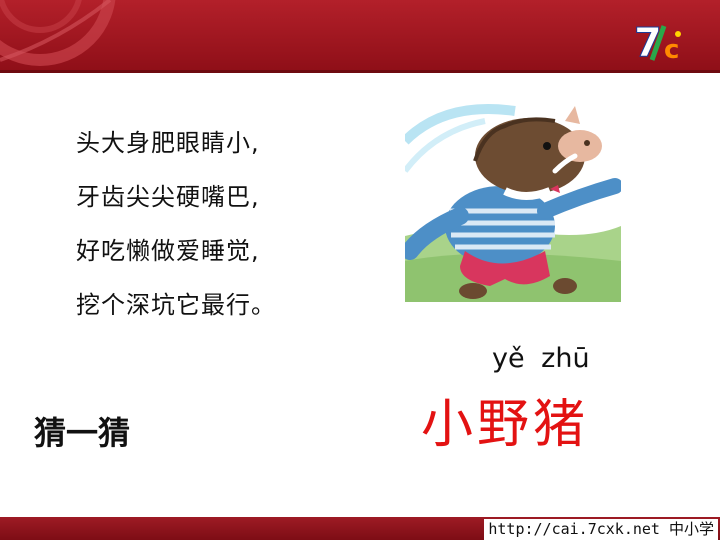 This screenshot has width=720, height=540. I want to click on answer-text: 小野猪, so click(505, 425).